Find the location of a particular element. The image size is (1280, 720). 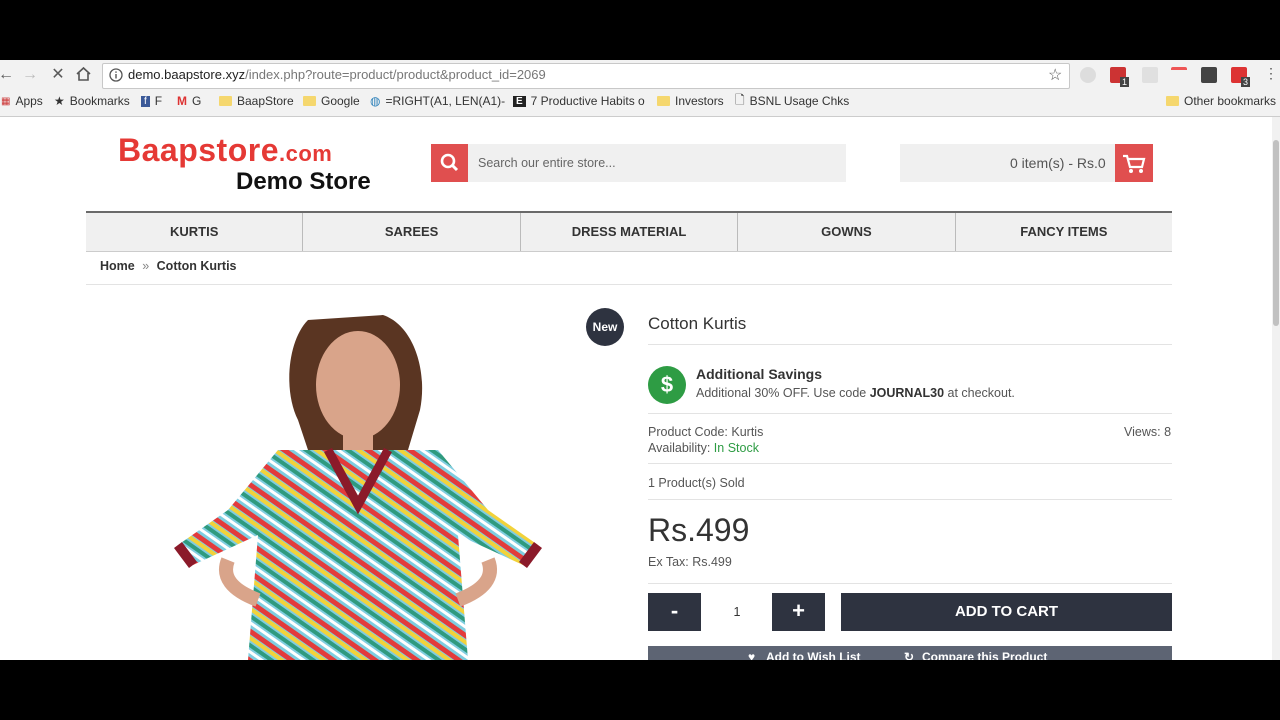

quantity-decrease-button: - is located at coordinates (674, 612).